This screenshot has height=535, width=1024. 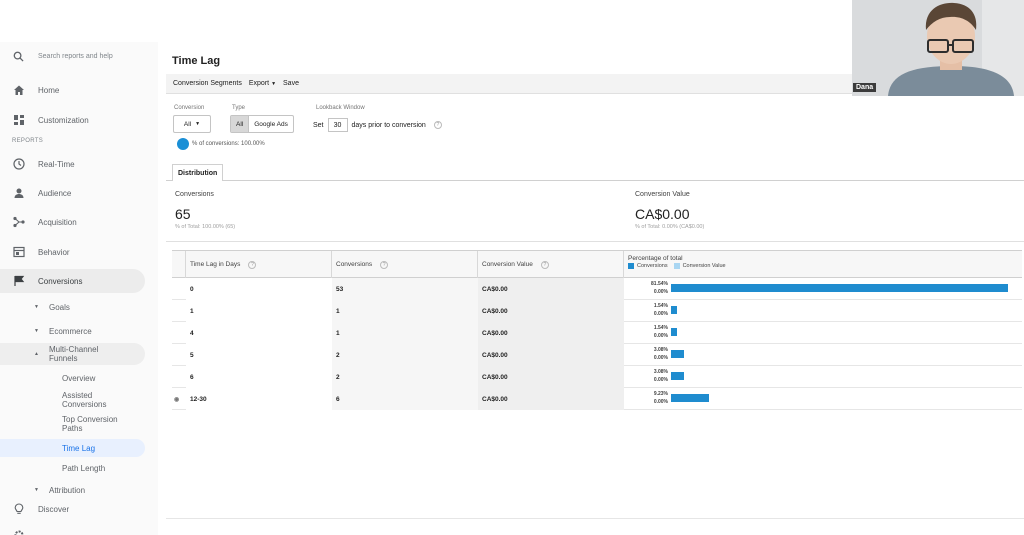 I want to click on sidebar-item-time-lag: Time Lag, so click(x=72, y=448).